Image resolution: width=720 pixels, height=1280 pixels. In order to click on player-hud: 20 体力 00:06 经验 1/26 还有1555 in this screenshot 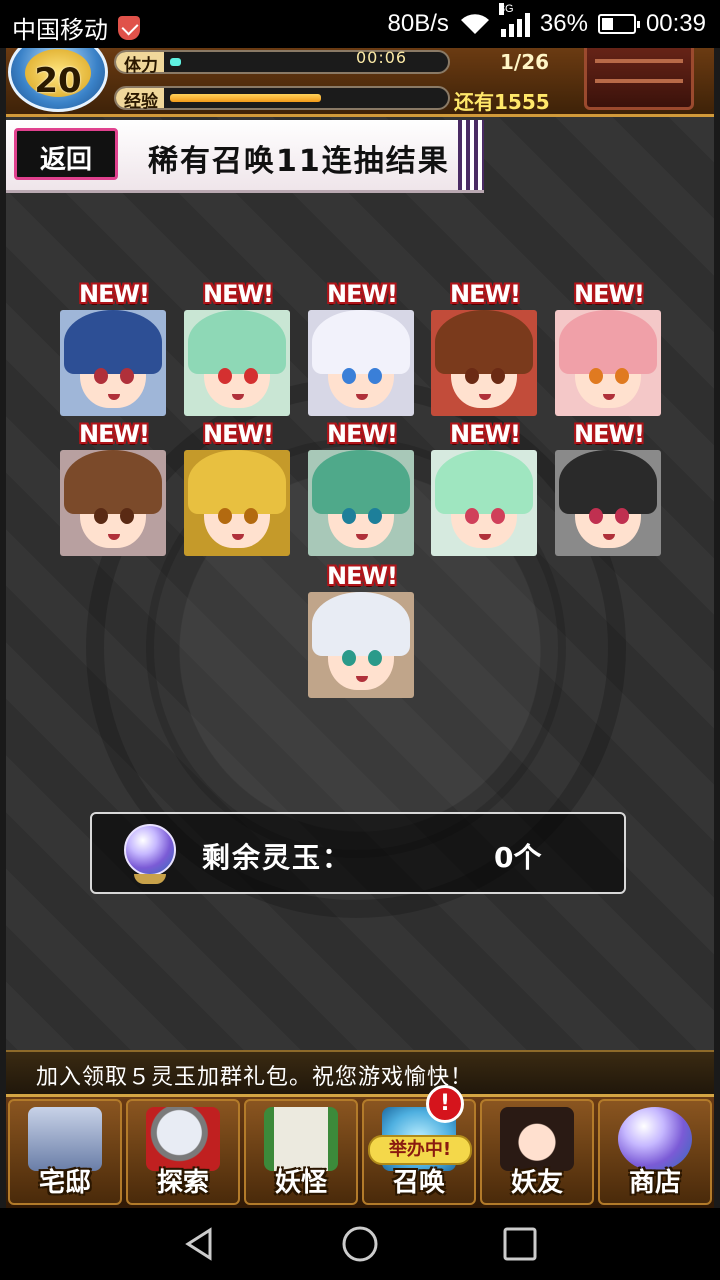, I will do `click(360, 82)`.